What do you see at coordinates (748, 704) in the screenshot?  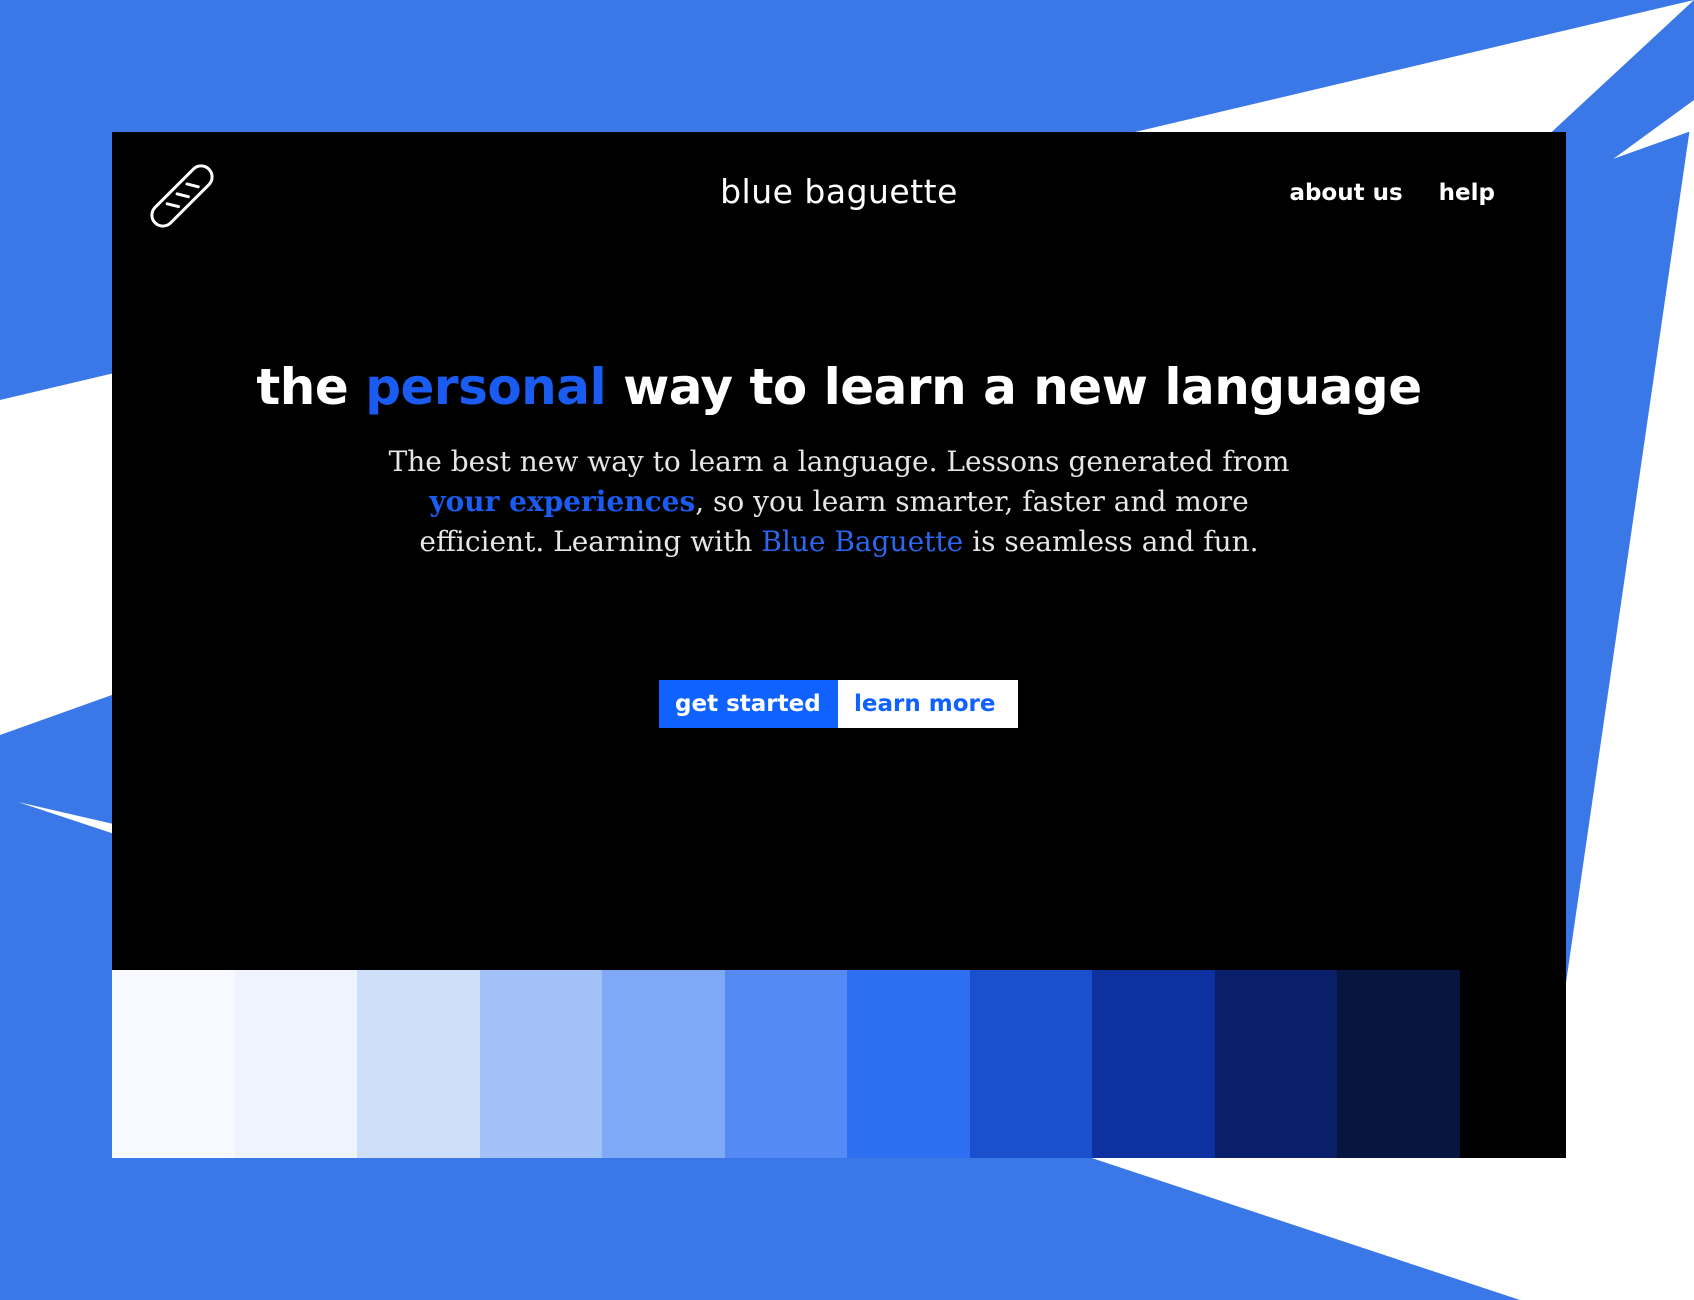 I see `get-started-button: get started` at bounding box center [748, 704].